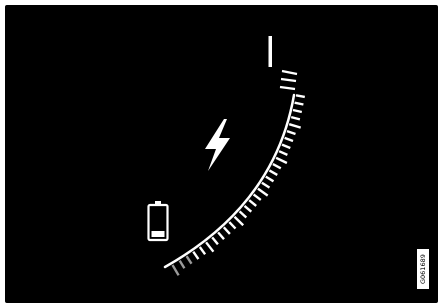  What do you see at coordinates (158, 221) in the screenshot?
I see `battery-icon` at bounding box center [158, 221].